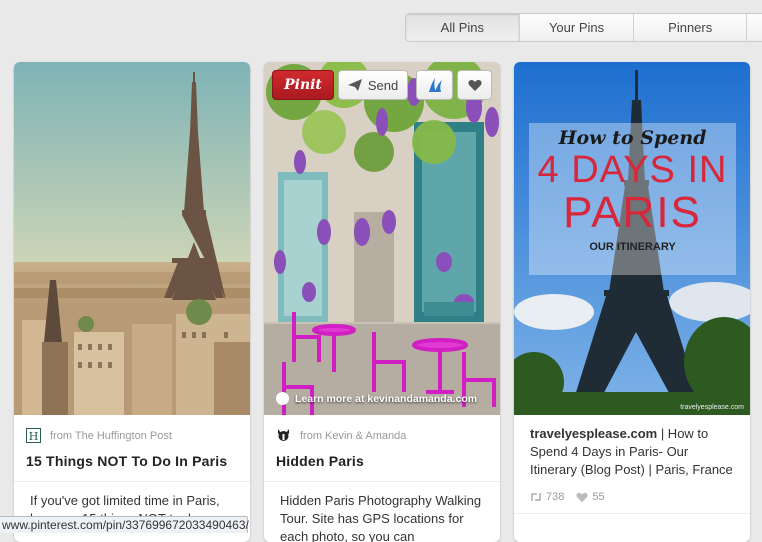 The image size is (762, 542). Describe the element at coordinates (353, 435) in the screenshot. I see `pin-source-text: from Kevin & Amanda` at that location.